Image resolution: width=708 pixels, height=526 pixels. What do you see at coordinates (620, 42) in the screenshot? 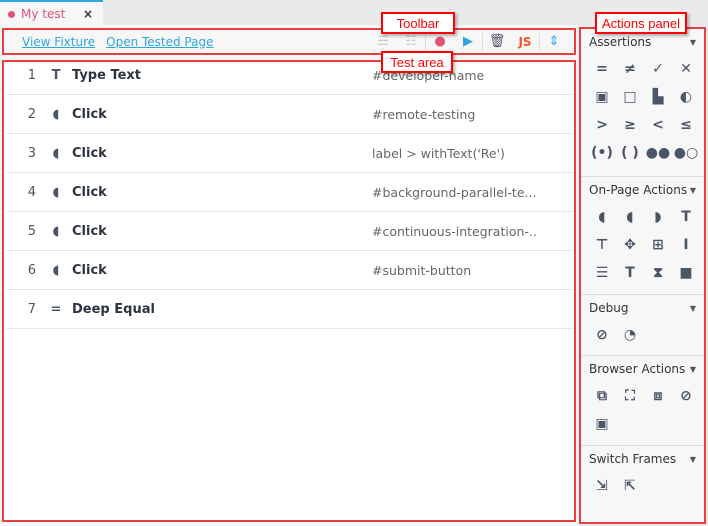
I see `section-title: Assertions` at bounding box center [620, 42].